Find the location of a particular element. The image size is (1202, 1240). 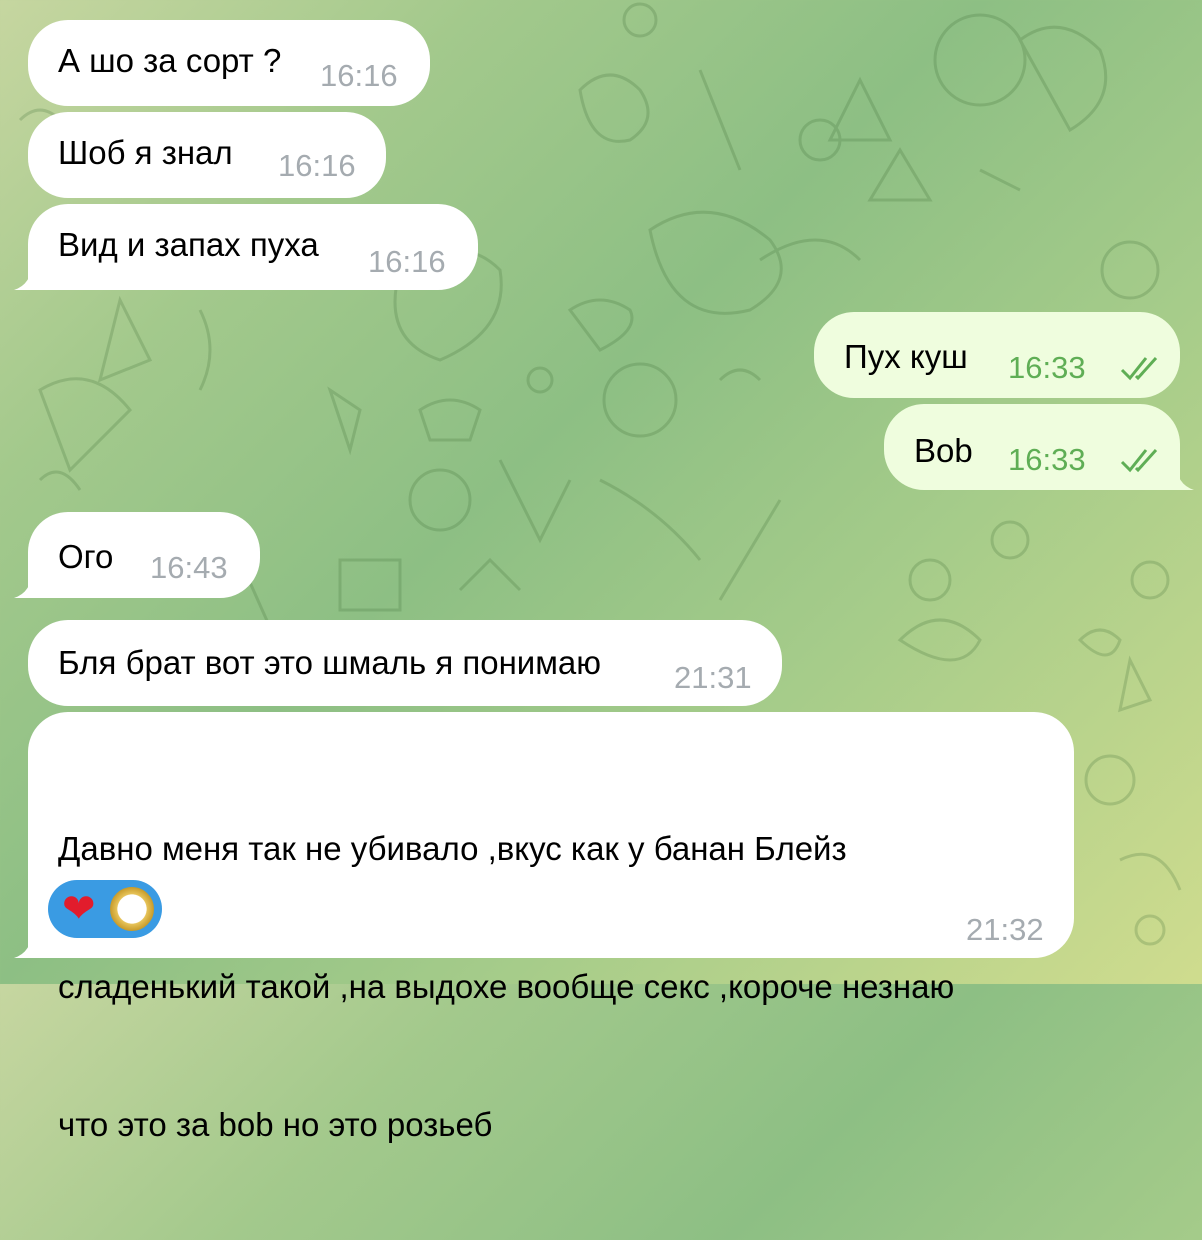

message-bubble-outgoing: Bob 16:33 is located at coordinates (1039, 447).